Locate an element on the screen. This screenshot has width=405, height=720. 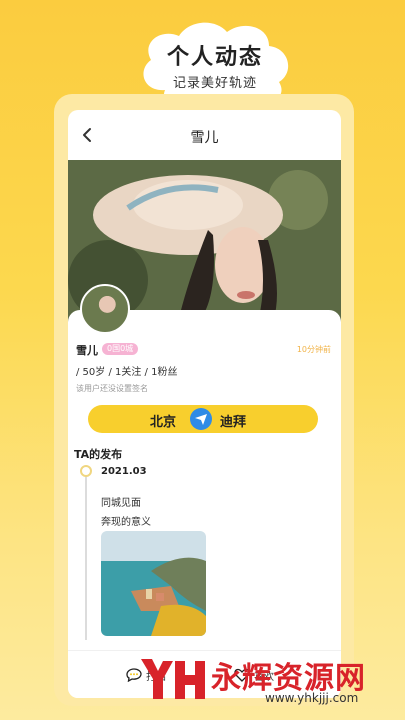
posts-section-title: TA的发布 is located at coordinates (98, 454).